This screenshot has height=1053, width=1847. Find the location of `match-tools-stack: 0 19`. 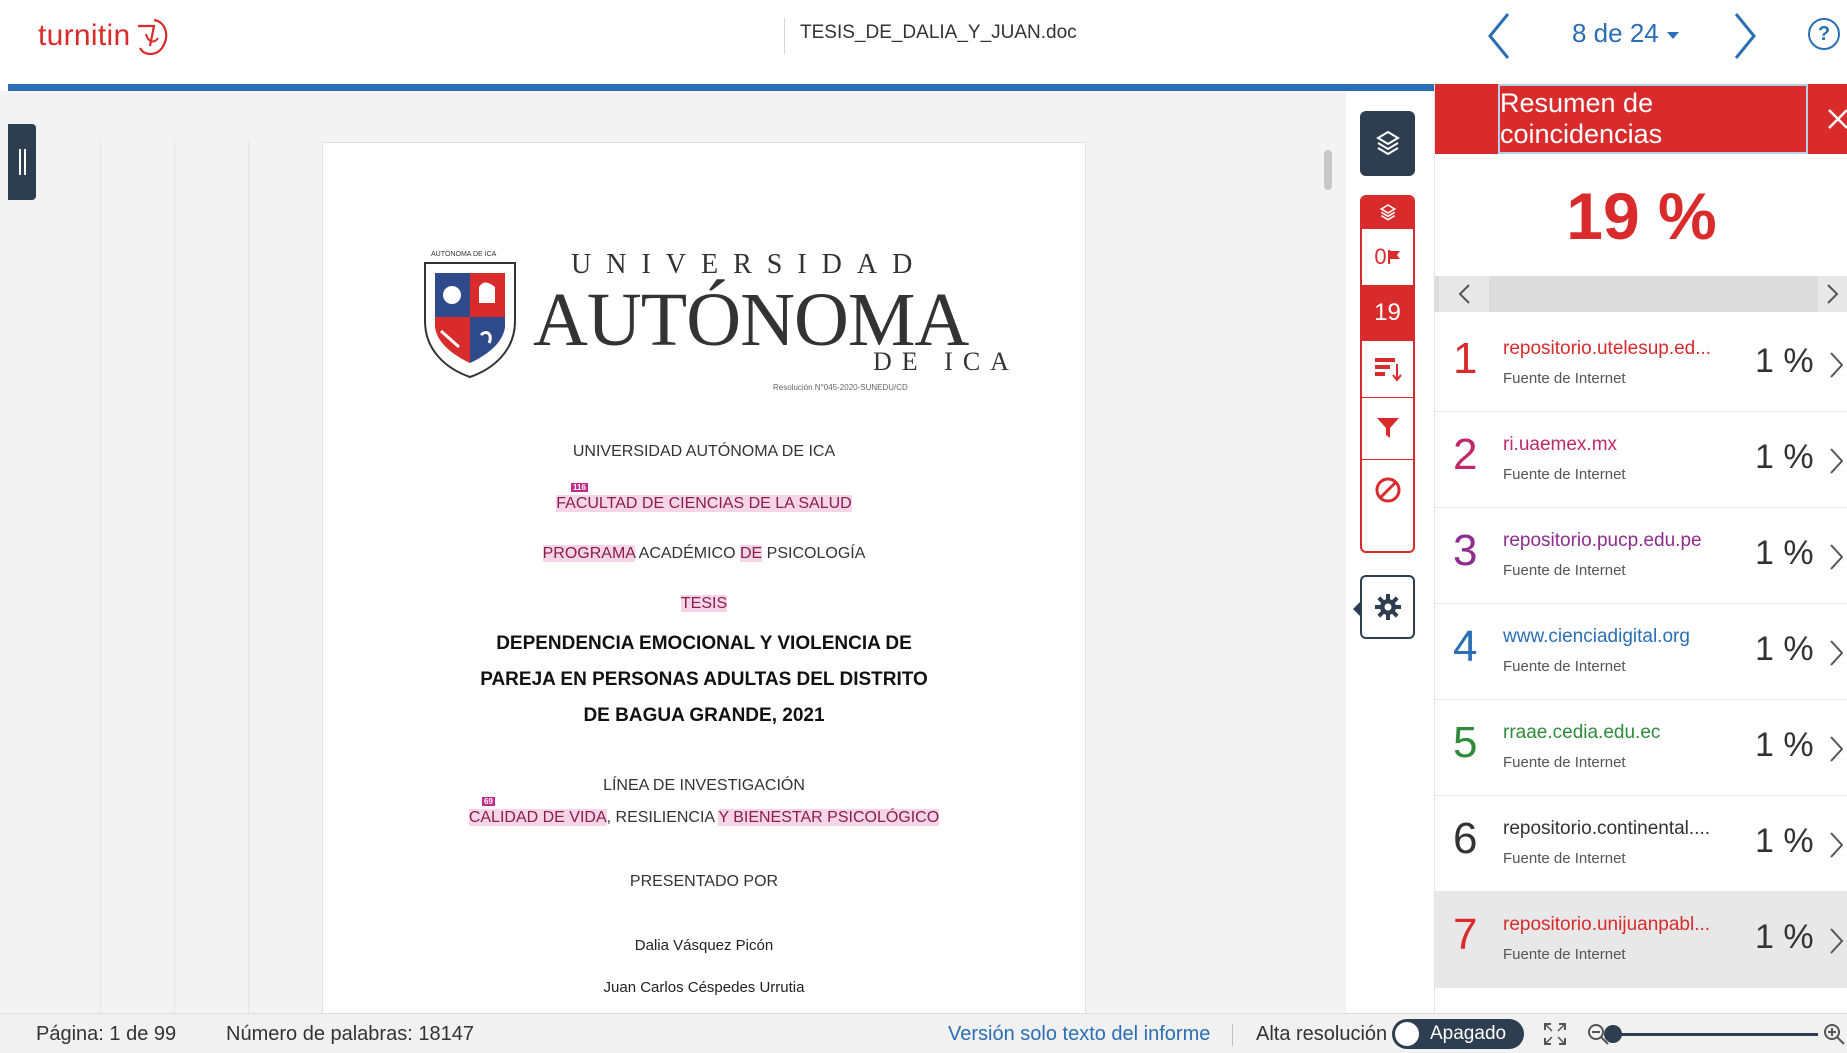

match-tools-stack: 0 19 is located at coordinates (1387, 374).